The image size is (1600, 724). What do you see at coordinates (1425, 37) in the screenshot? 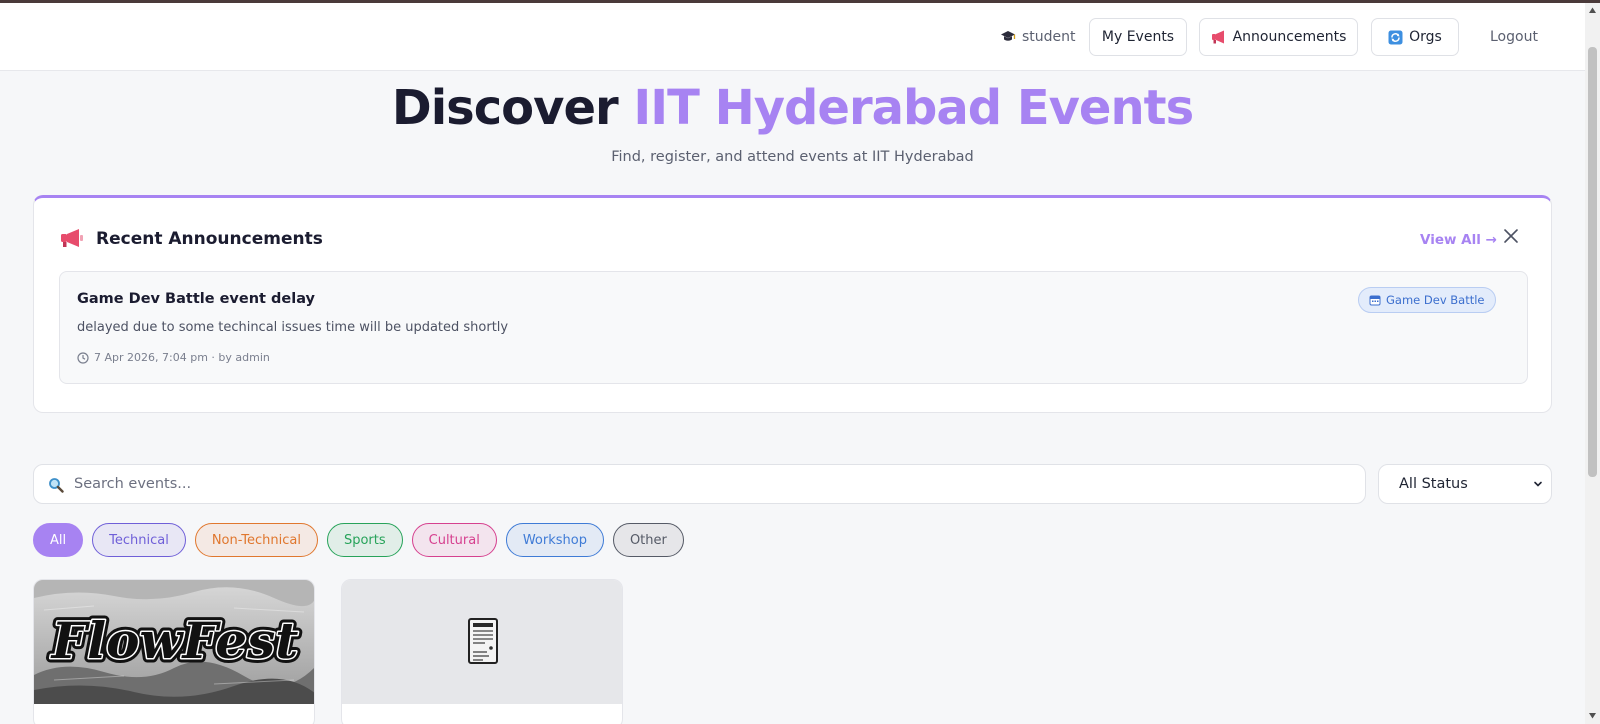
I see `orgs-label: Orgs` at bounding box center [1425, 37].